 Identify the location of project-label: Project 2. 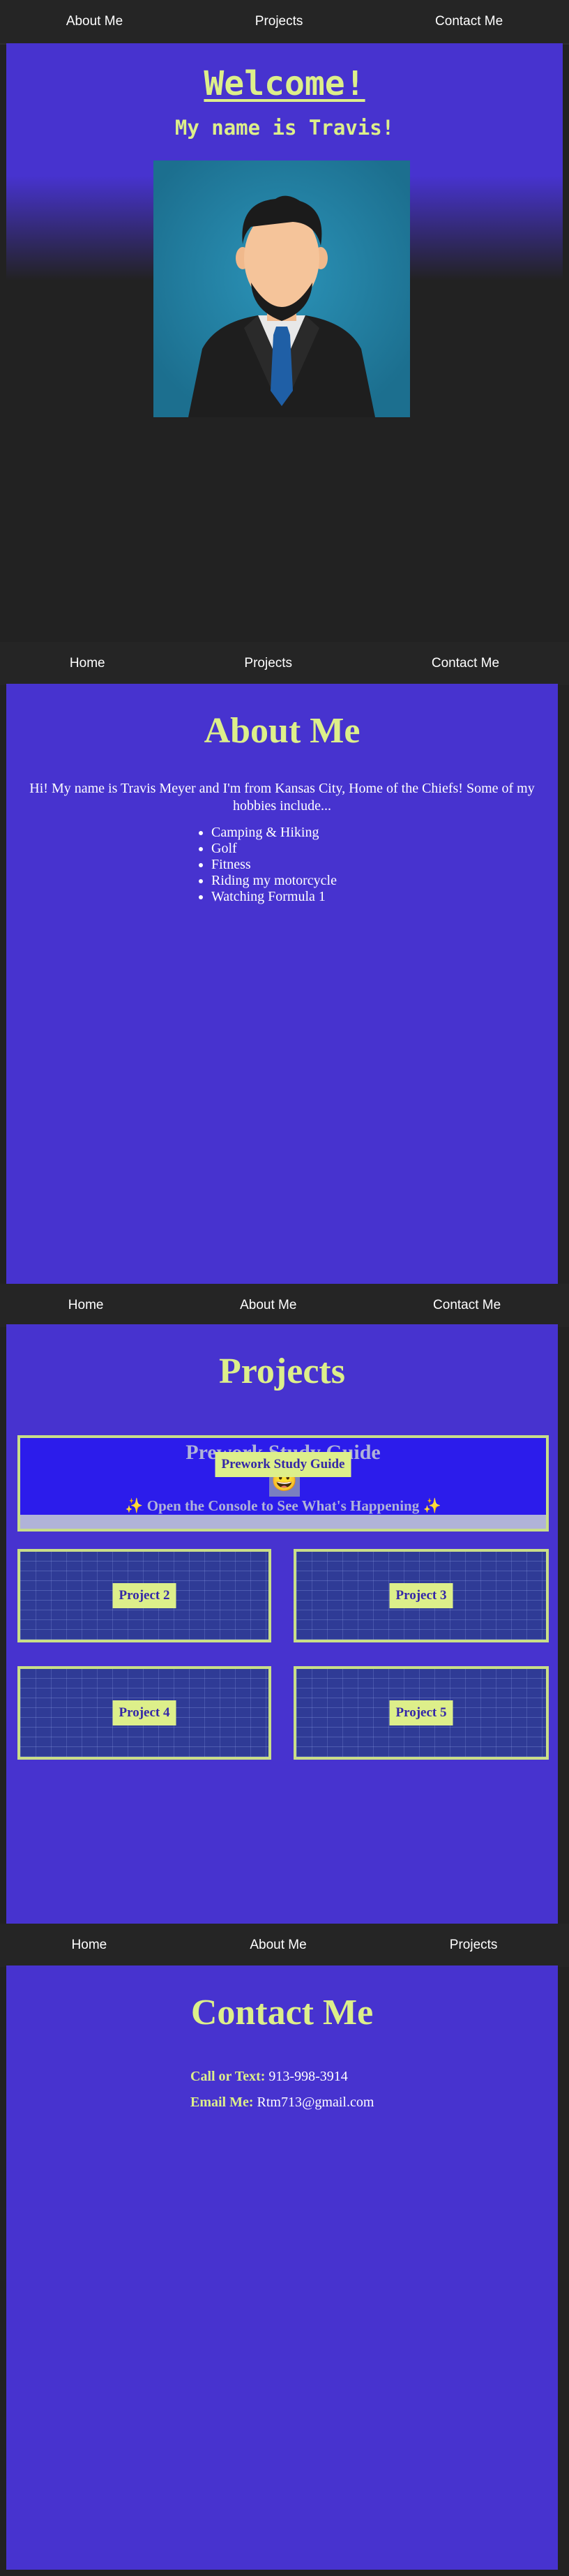
(144, 1595).